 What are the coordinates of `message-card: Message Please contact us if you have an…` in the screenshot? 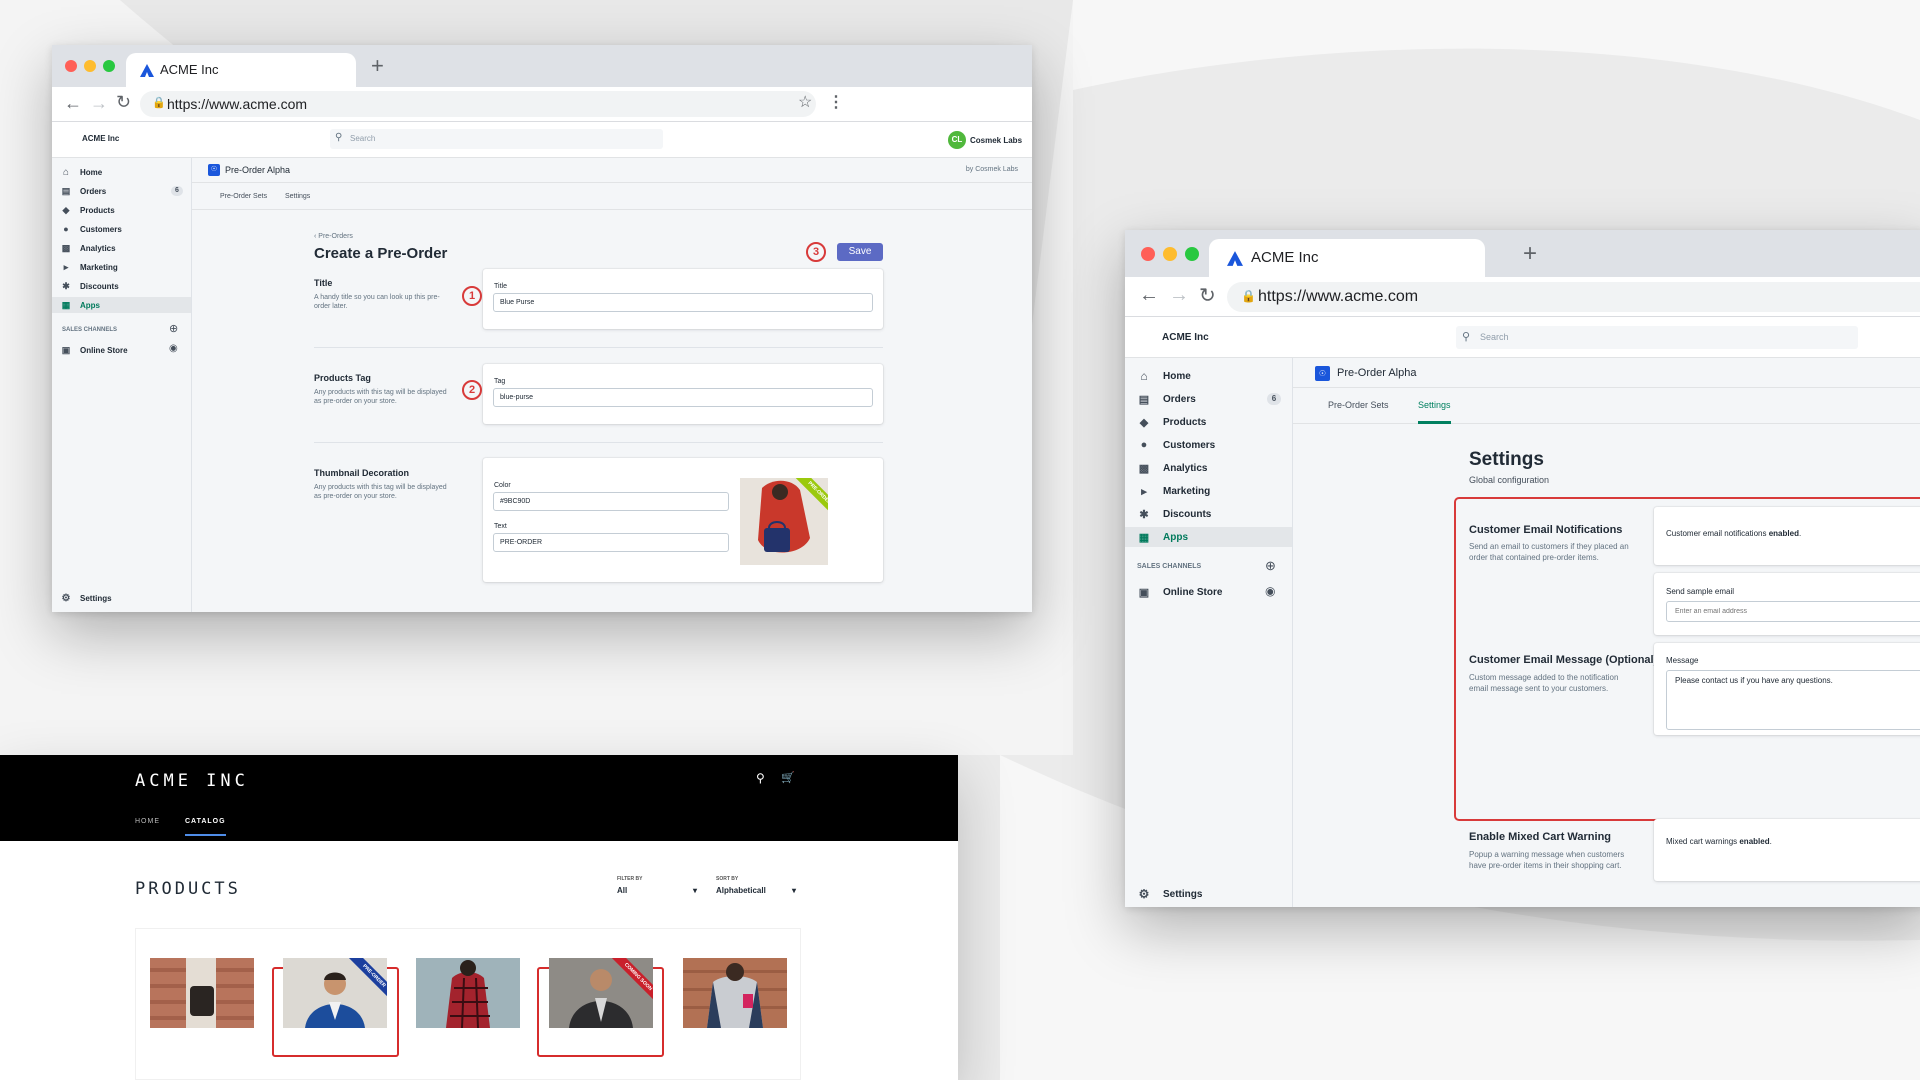 It's located at (1787, 689).